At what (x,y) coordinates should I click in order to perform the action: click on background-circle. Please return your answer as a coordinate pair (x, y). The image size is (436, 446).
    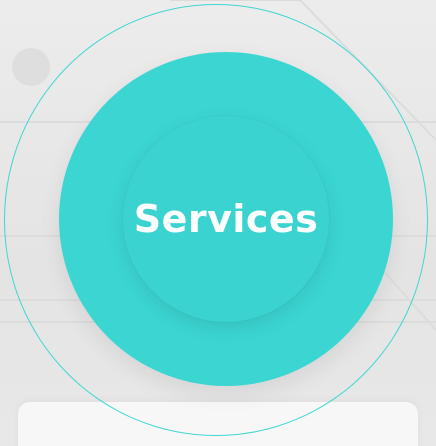
    Looking at the image, I should click on (31, 67).